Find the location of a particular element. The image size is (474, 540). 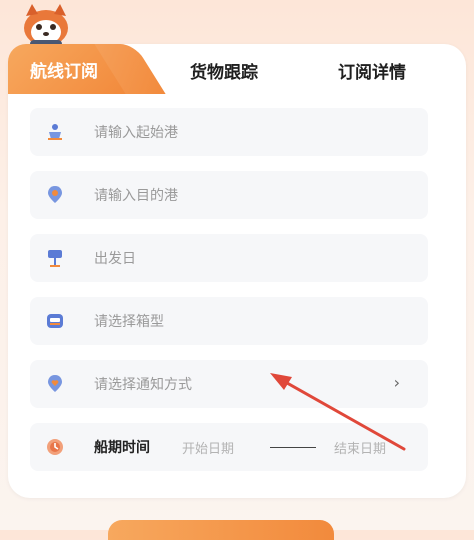

tab-subscription-details: 订阅详情 is located at coordinates (372, 70).